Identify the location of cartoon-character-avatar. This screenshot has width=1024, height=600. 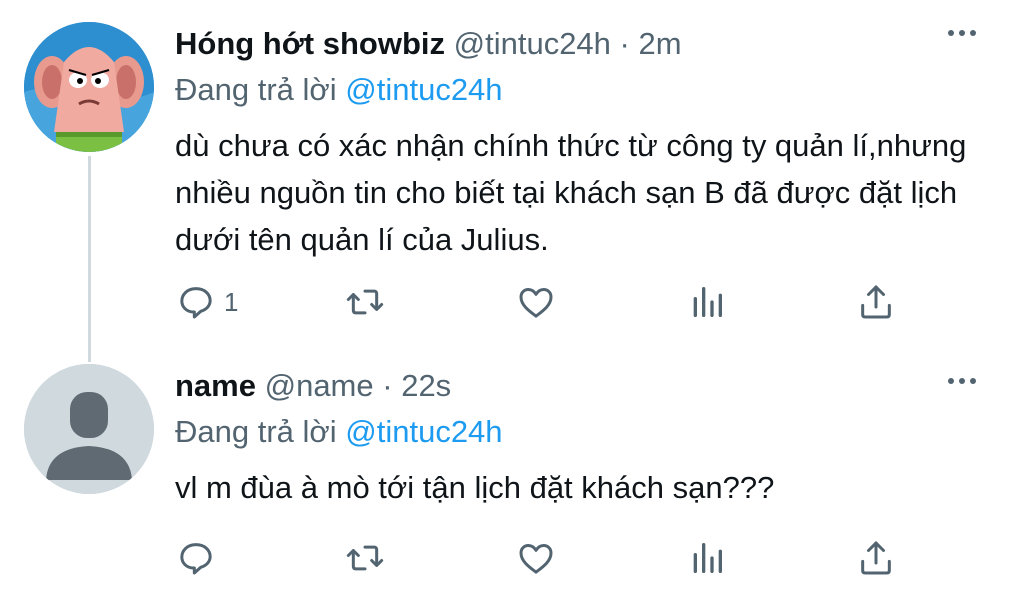
(89, 87).